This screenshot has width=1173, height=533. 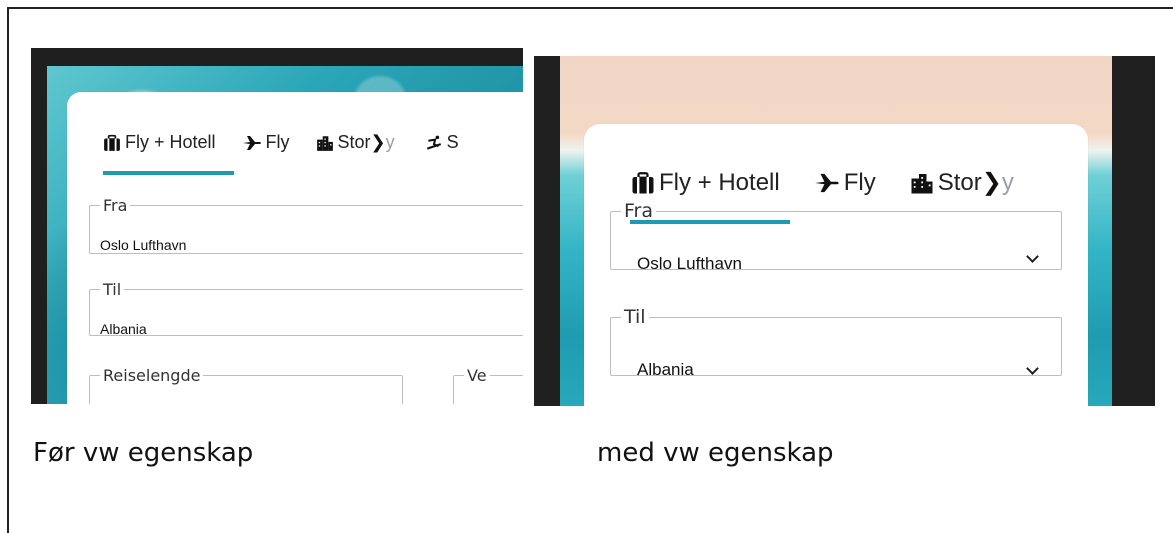 I want to click on tab-ski: S, so click(x=442, y=142).